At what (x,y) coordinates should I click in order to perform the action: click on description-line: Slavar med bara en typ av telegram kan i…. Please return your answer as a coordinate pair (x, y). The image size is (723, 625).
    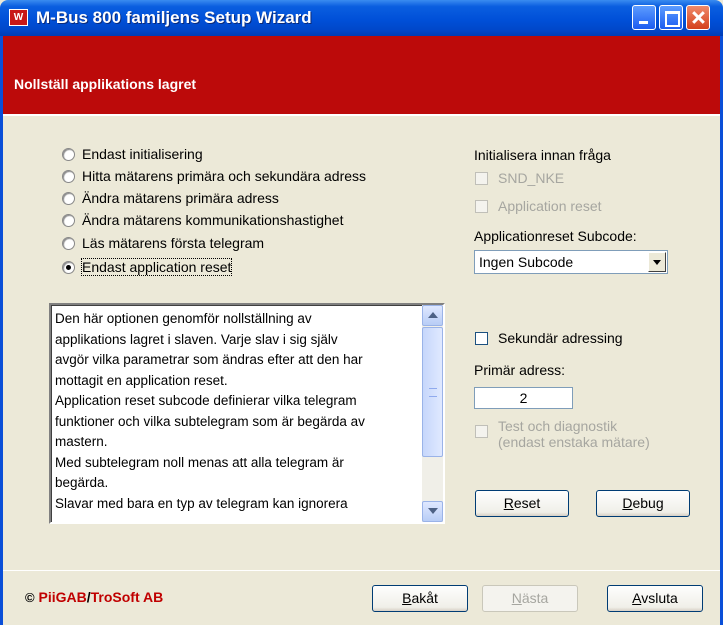
    Looking at the image, I should click on (201, 503).